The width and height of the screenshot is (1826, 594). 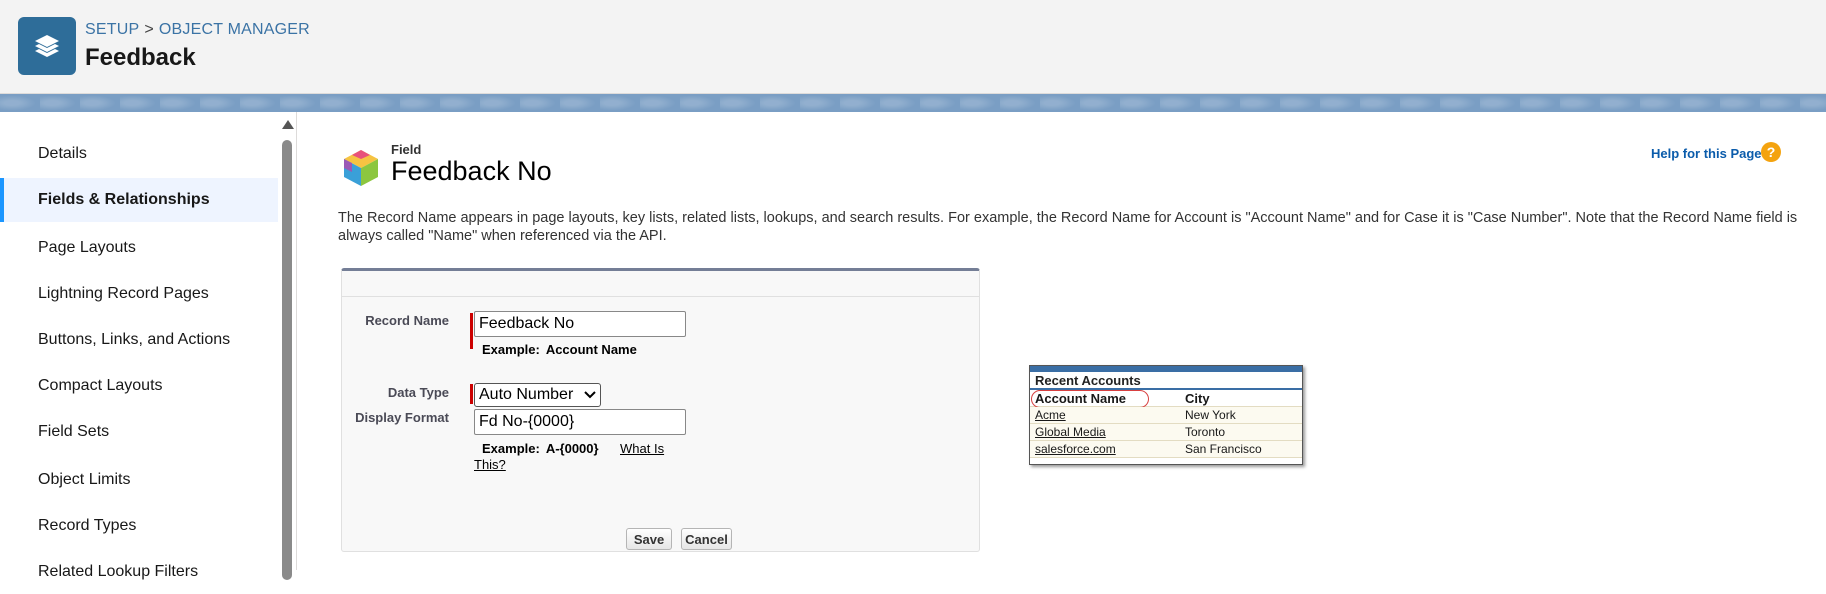 I want to click on breadcrumb-setup: SETUP, so click(x=112, y=29).